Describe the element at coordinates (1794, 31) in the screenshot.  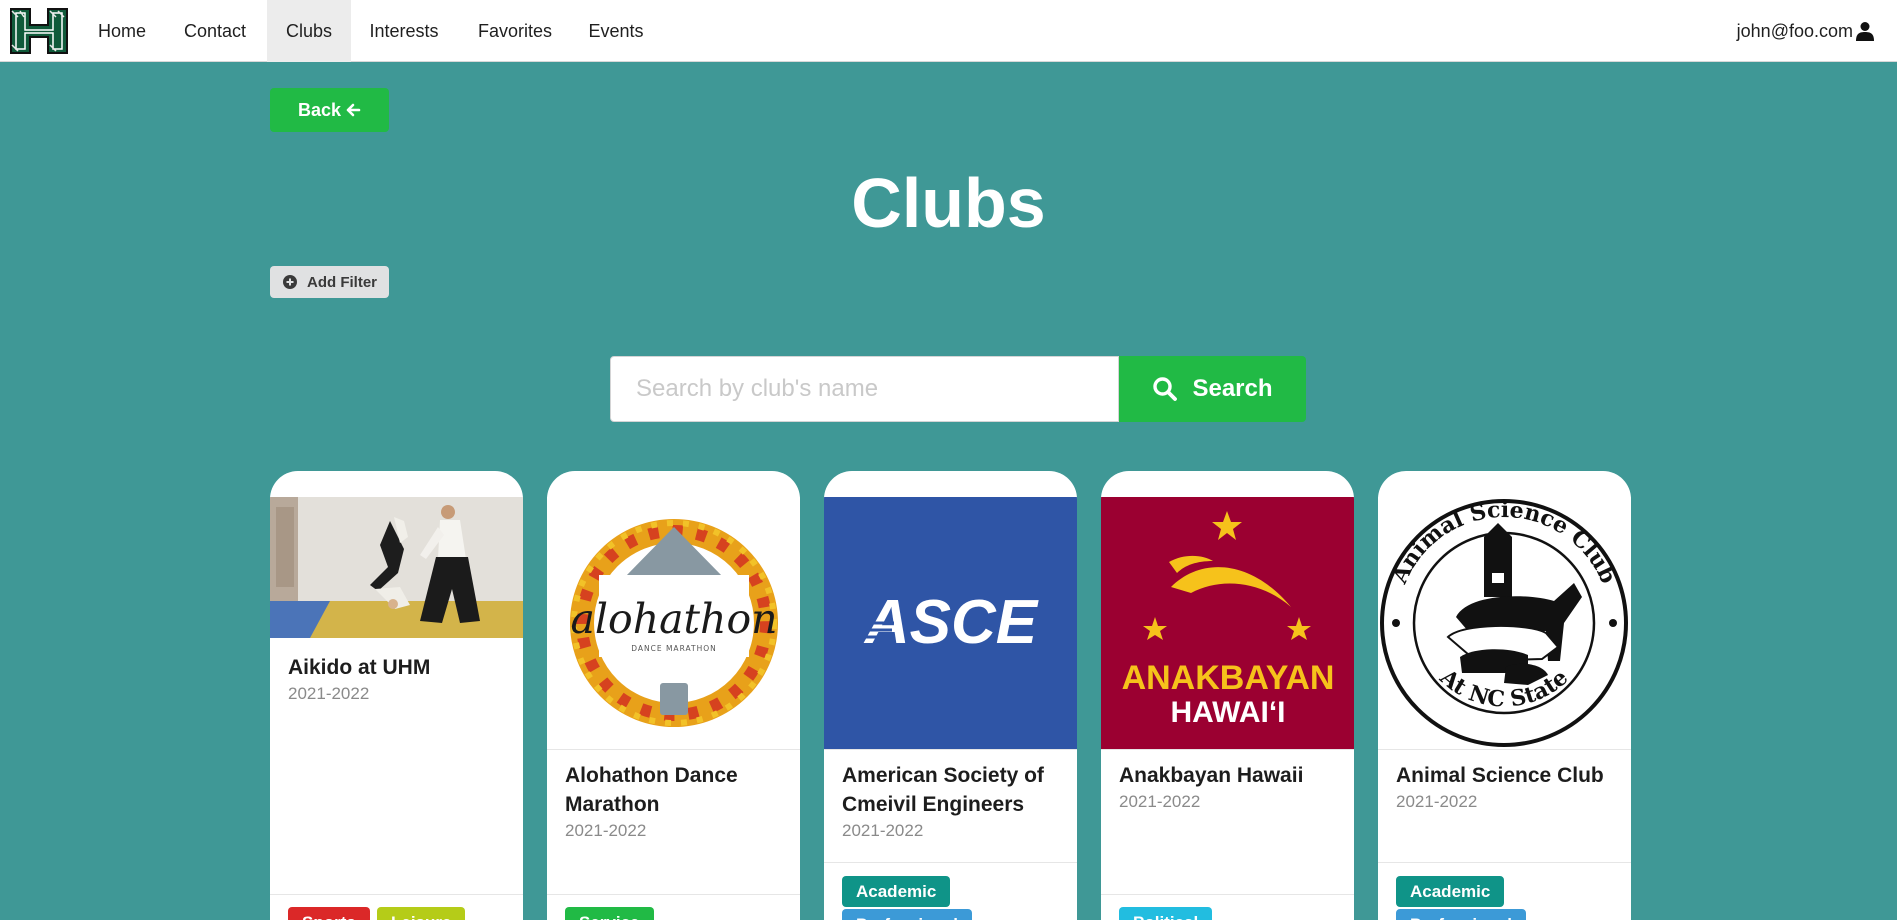
I see `user-email: john@foo.com` at that location.